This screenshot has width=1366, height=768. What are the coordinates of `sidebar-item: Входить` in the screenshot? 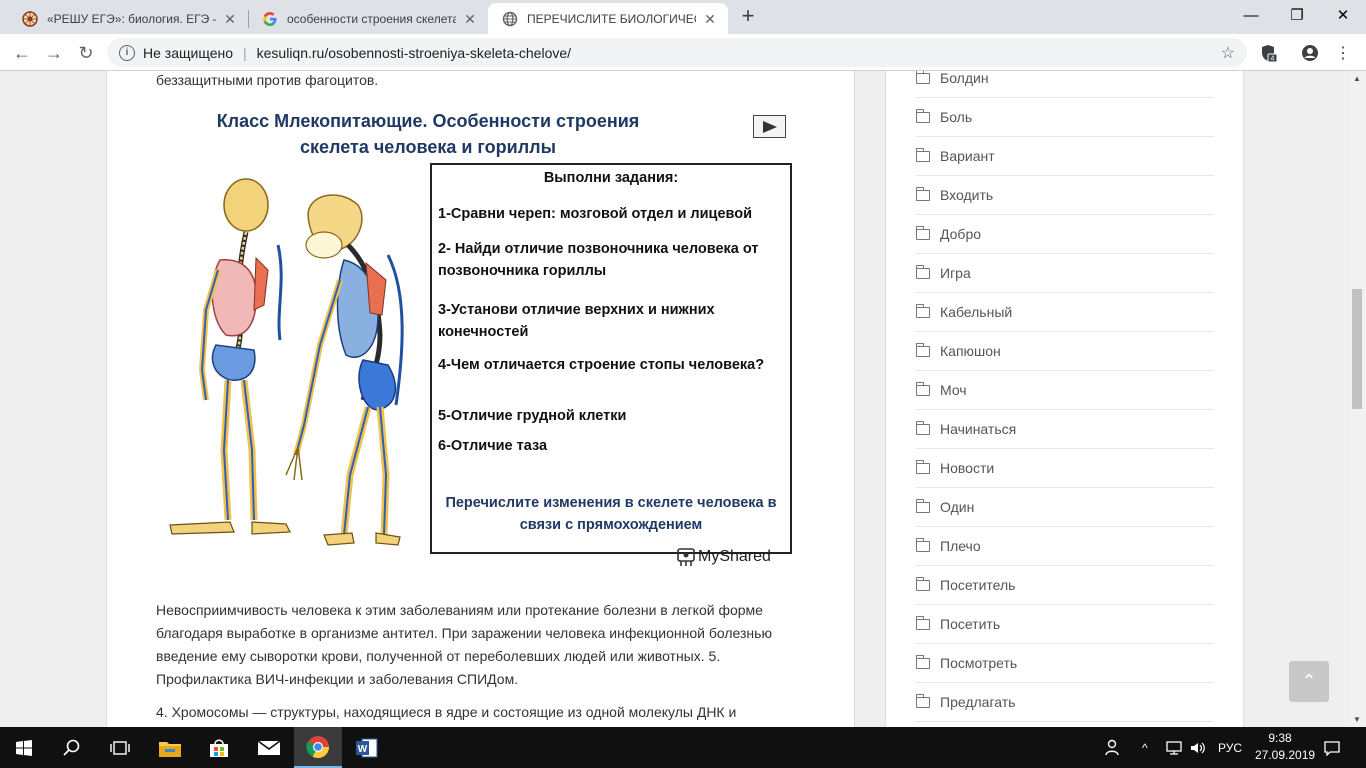 It's located at (1064, 195).